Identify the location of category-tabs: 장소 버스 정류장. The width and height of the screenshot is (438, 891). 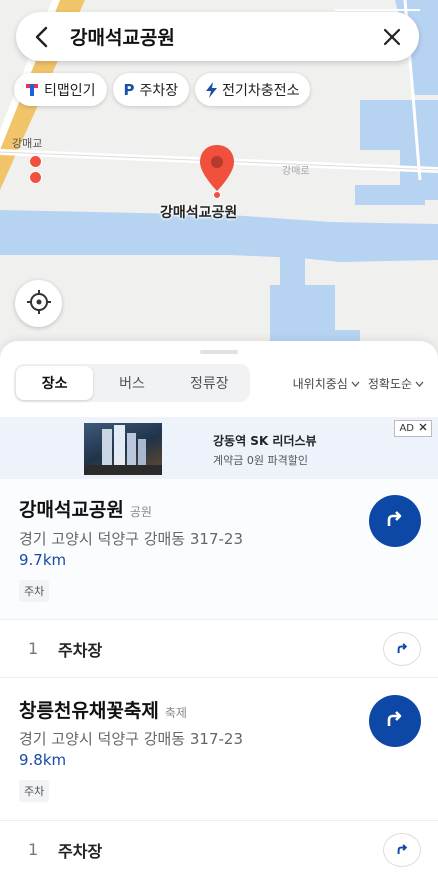
(132, 383).